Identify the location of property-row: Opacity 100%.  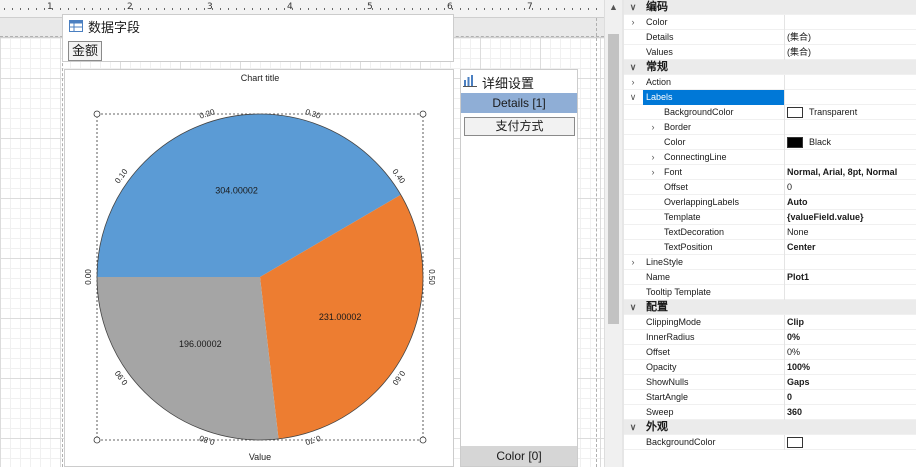
(770, 367).